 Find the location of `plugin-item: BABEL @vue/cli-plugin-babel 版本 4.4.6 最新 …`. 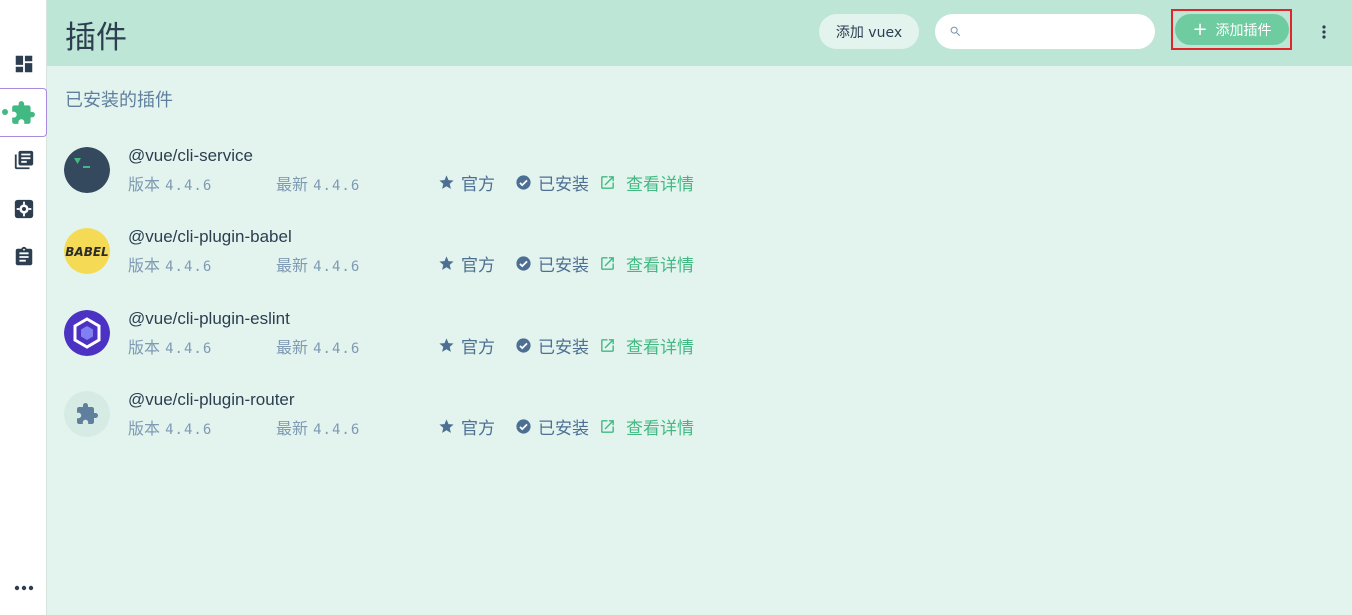

plugin-item: BABEL @vue/cli-plugin-babel 版本 4.4.6 最新 … is located at coordinates (414, 255).